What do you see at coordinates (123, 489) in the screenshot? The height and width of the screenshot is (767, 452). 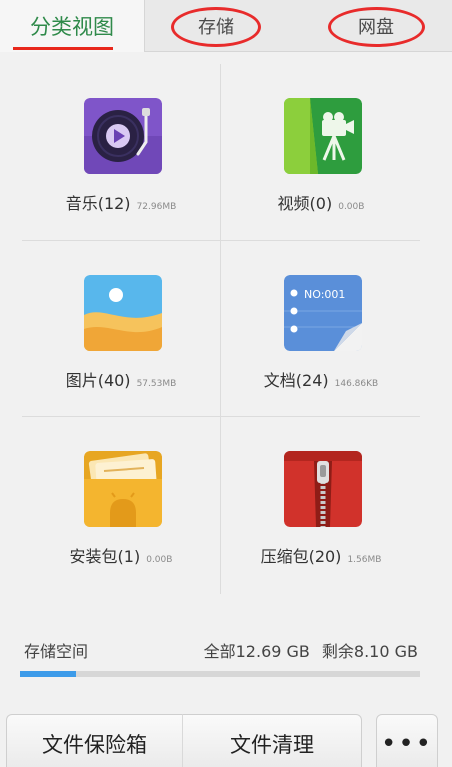 I see `apk-icon` at bounding box center [123, 489].